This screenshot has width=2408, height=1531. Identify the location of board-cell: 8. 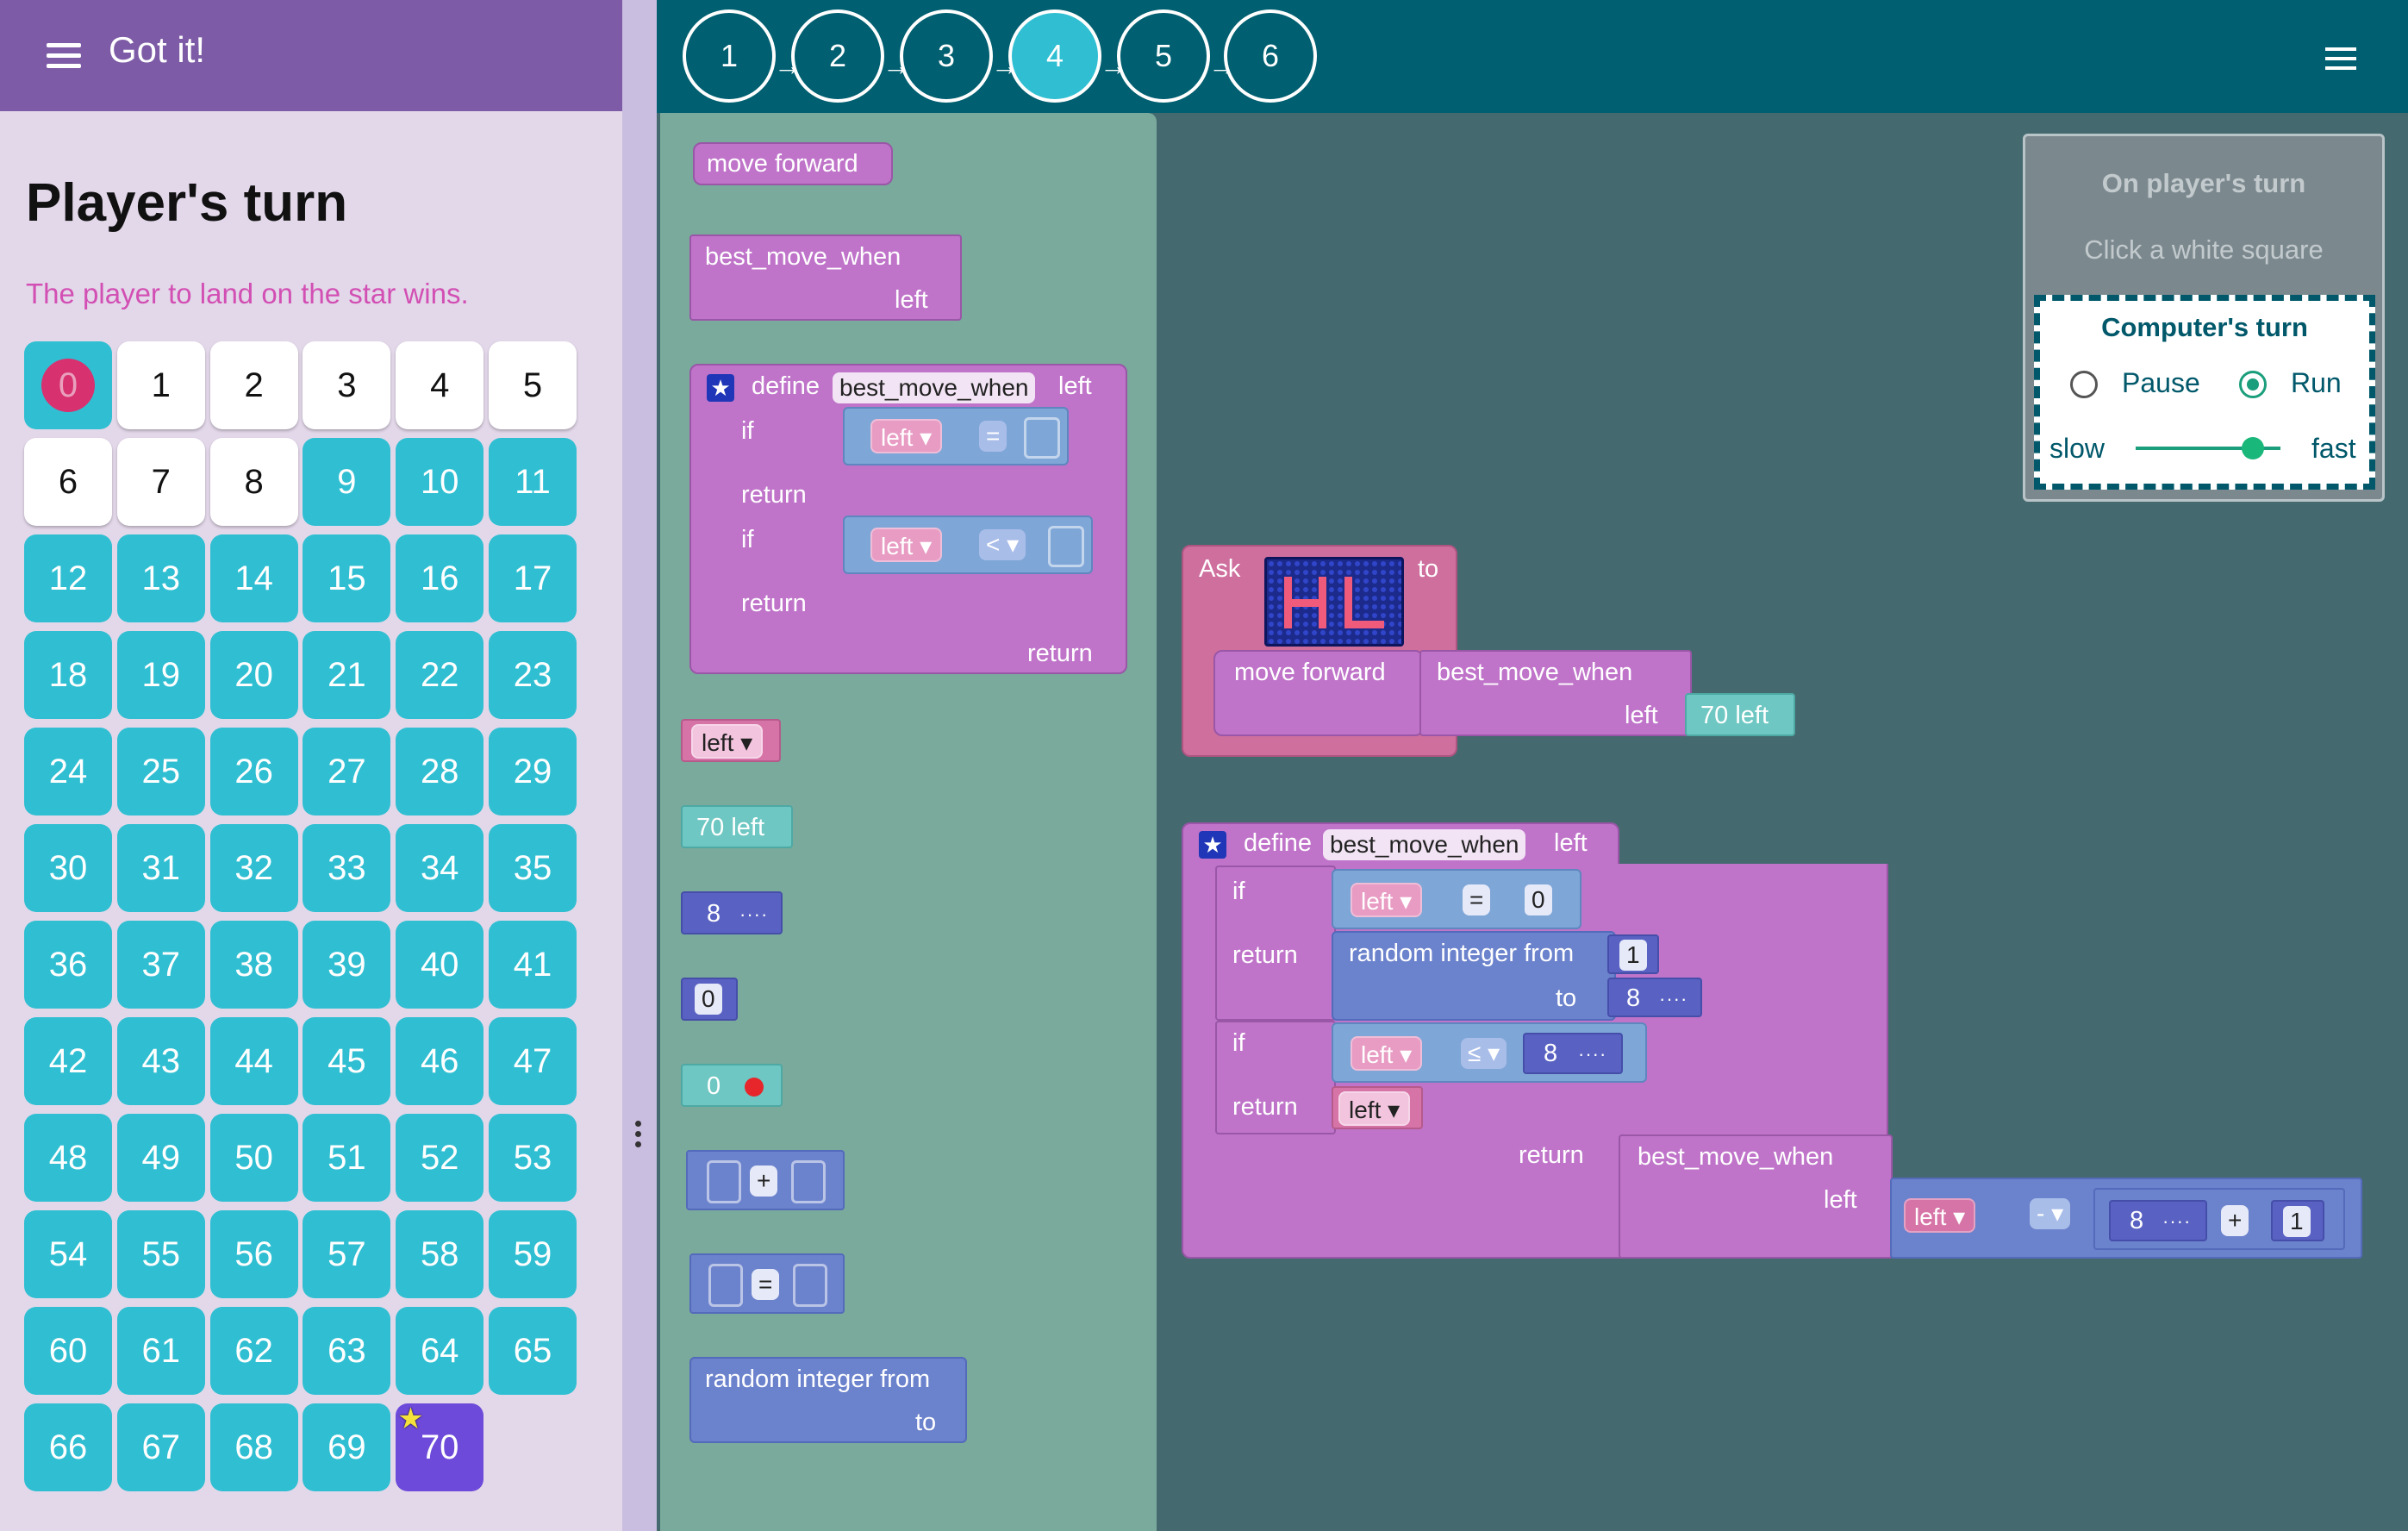
(253, 482).